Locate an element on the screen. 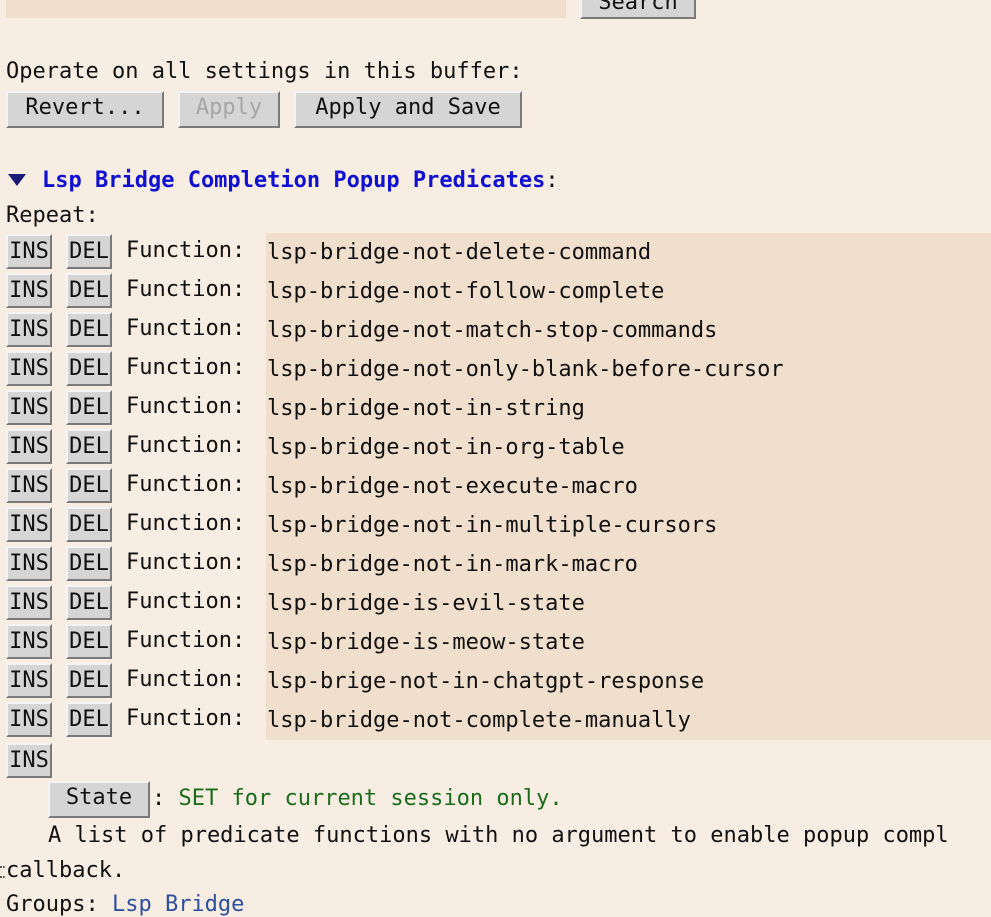 The image size is (991, 917). function-value-field: lsp-bridge-not-complete-manually is located at coordinates (628, 720).